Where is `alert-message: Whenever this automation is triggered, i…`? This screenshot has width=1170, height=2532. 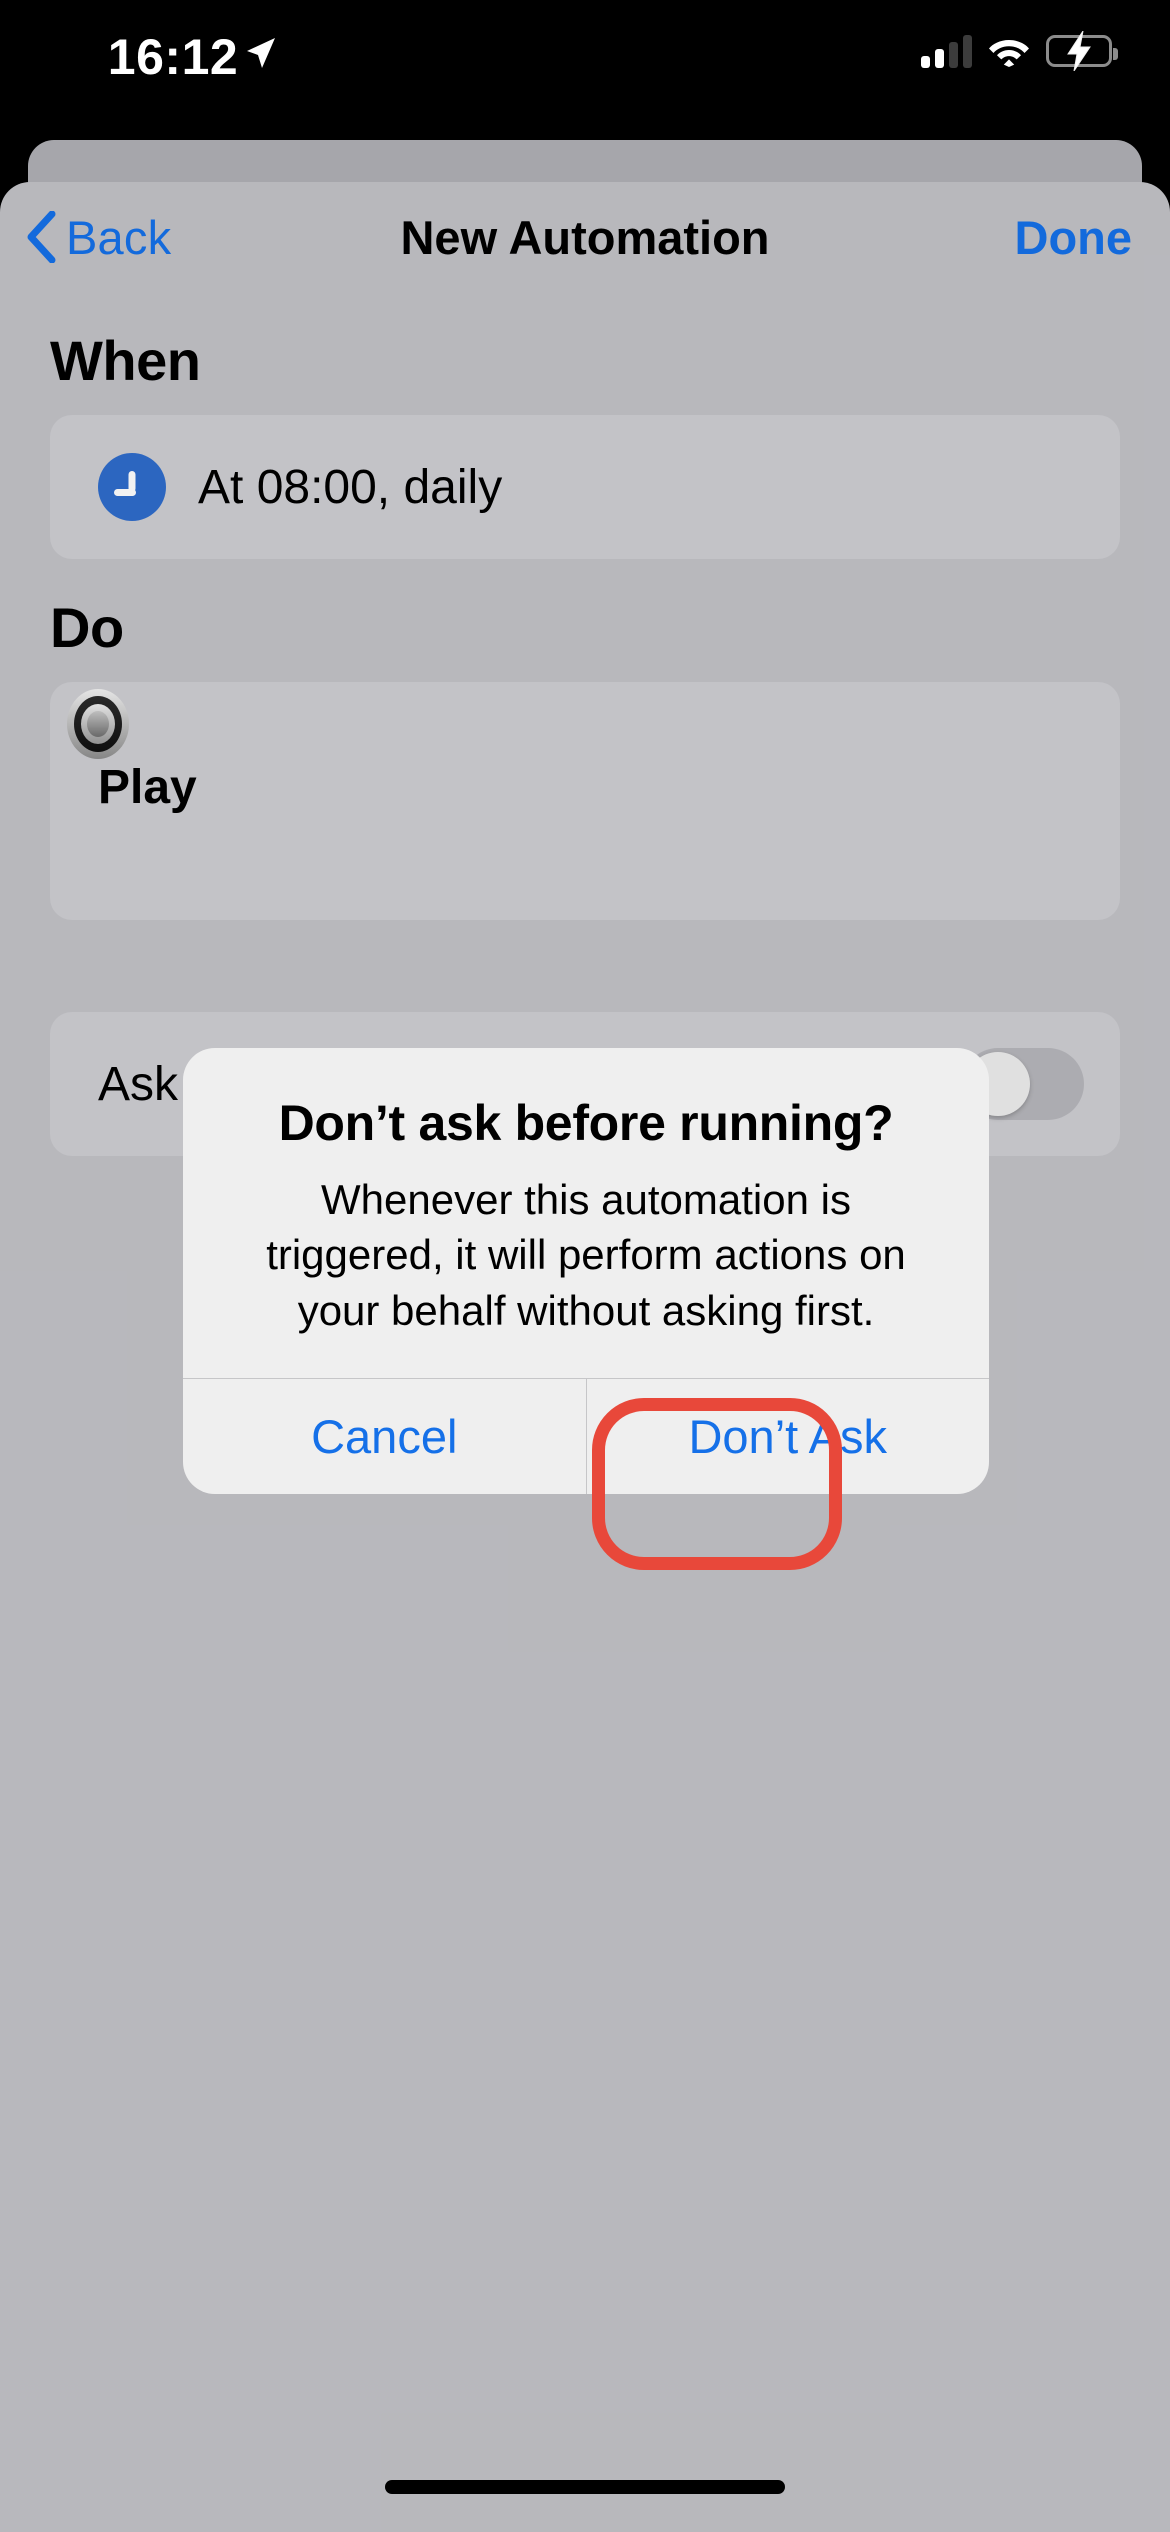
alert-message: Whenever this automation is triggered, i… is located at coordinates (586, 1255).